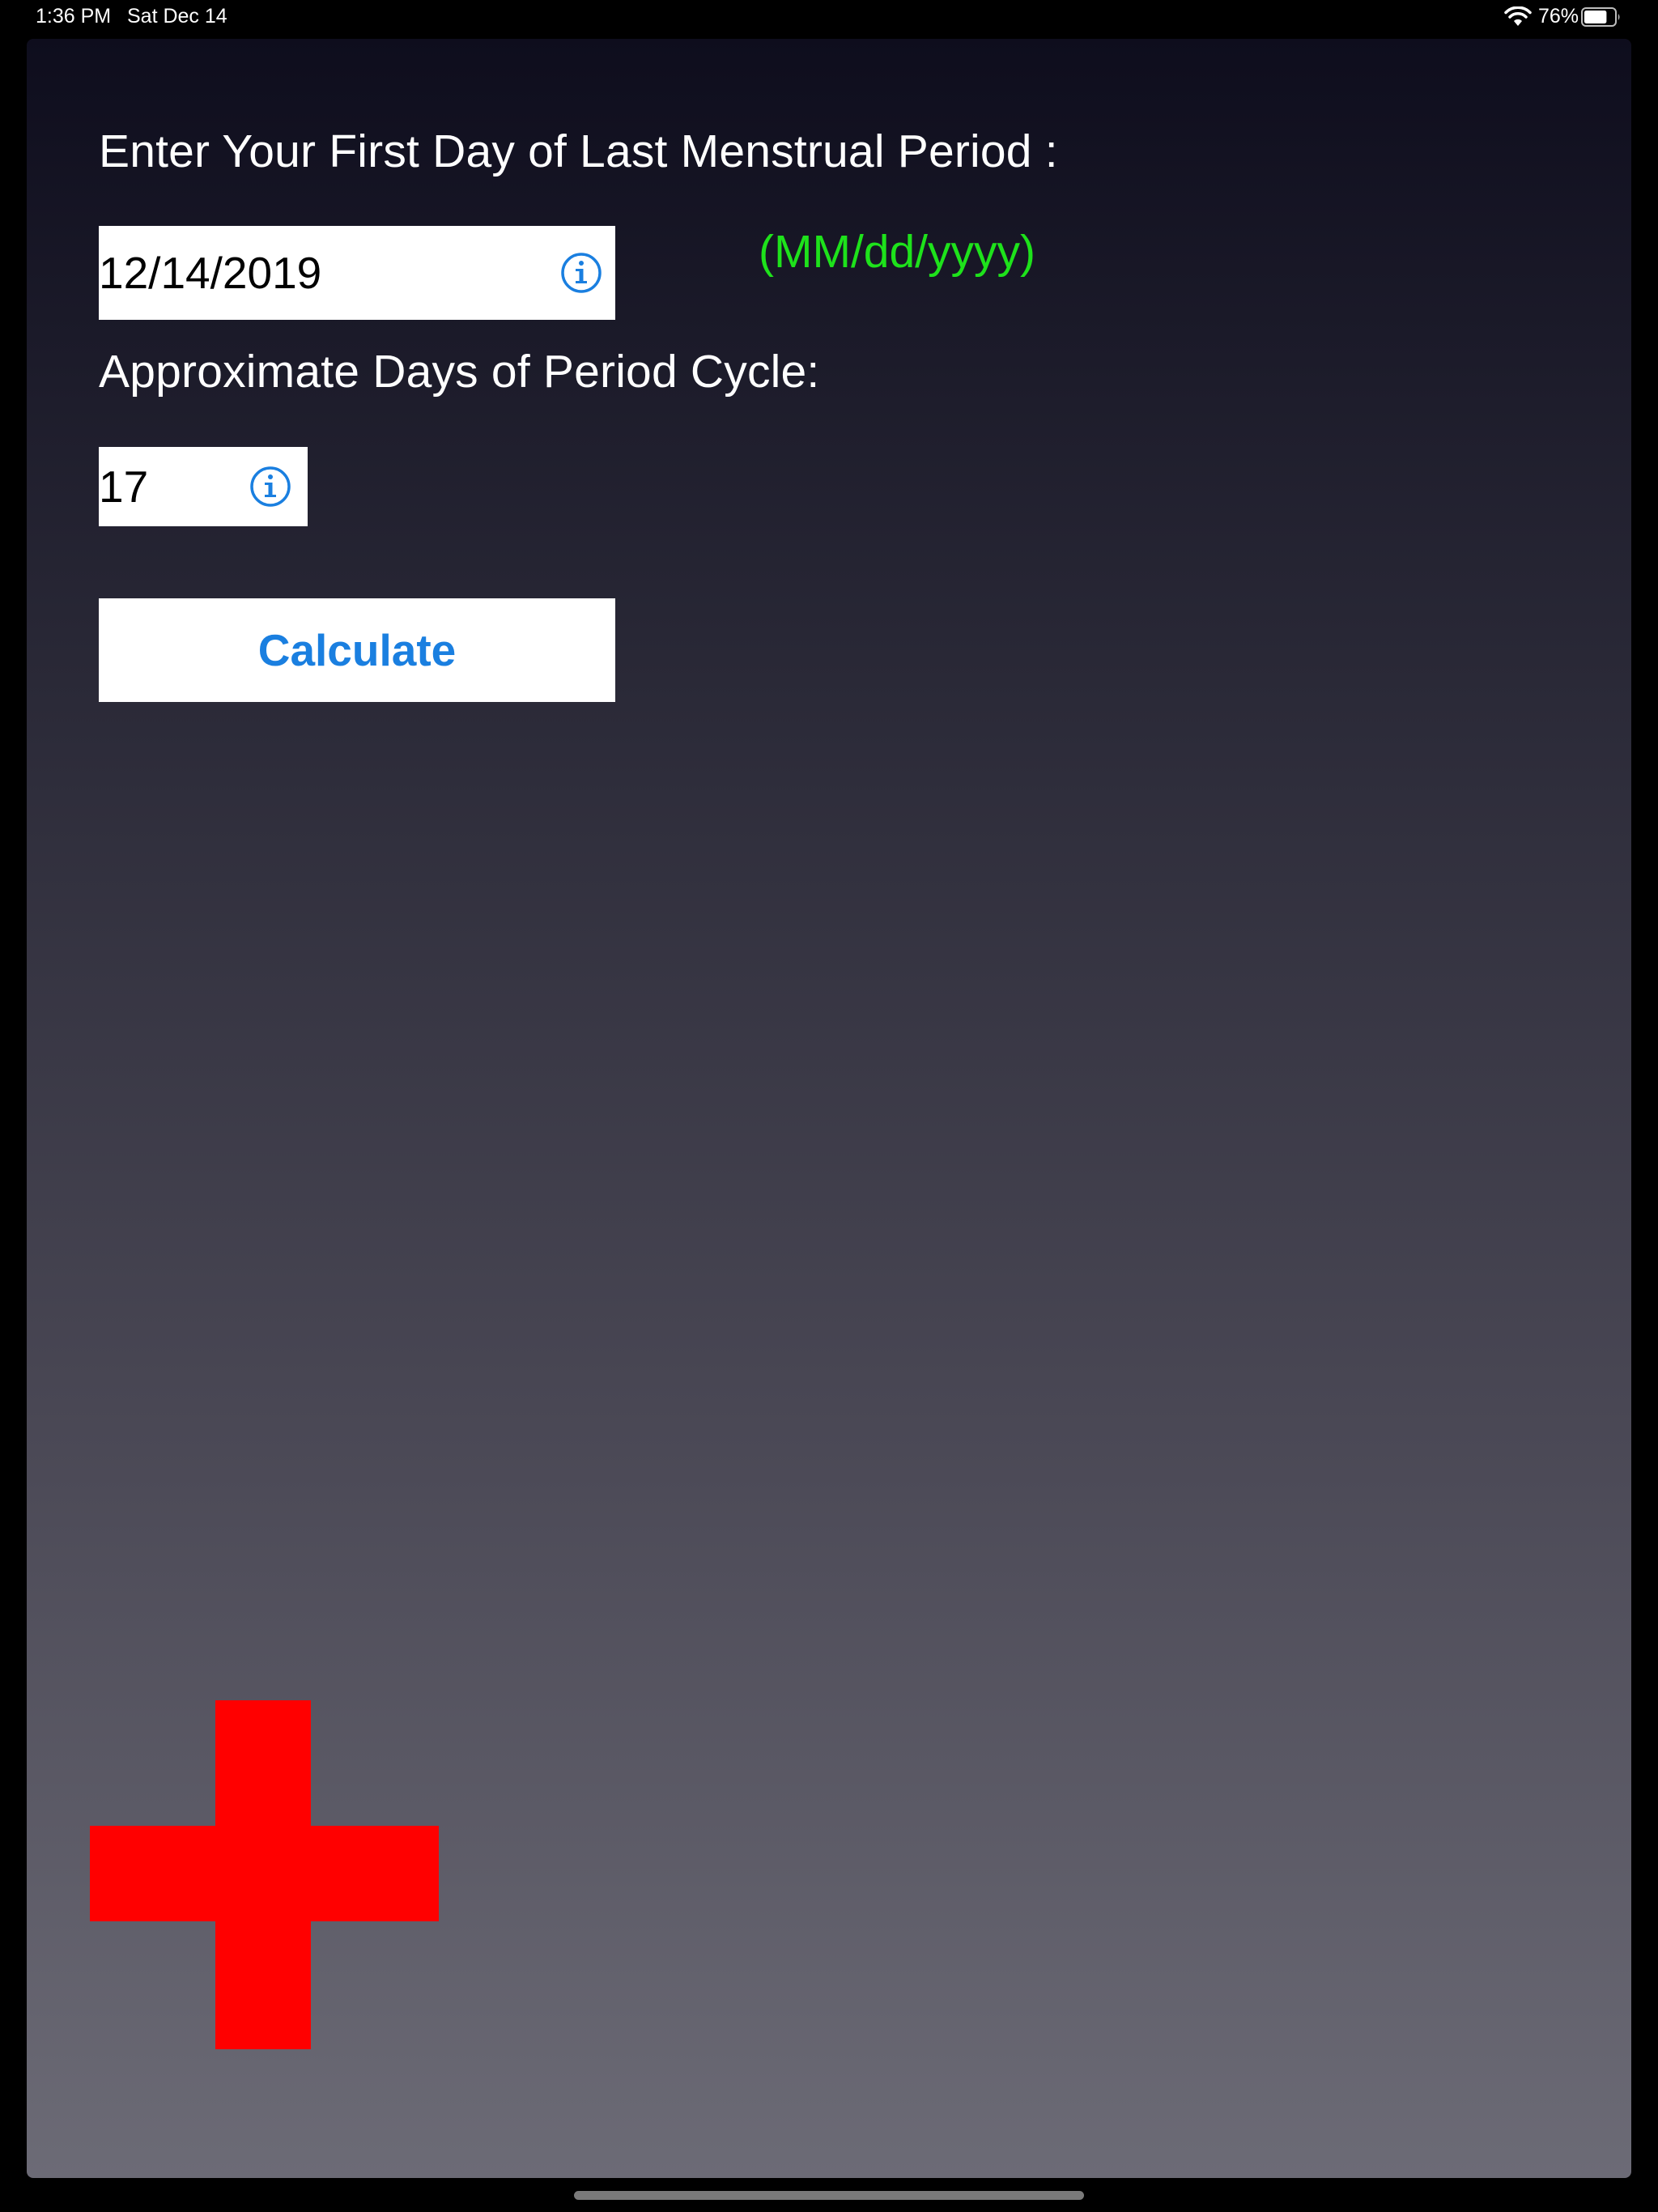 This screenshot has width=1658, height=2212. What do you see at coordinates (177, 16) in the screenshot?
I see `status-date: Sat Dec 14` at bounding box center [177, 16].